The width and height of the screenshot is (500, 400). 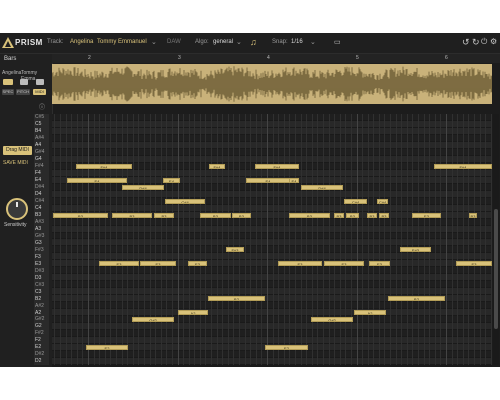 What do you see at coordinates (38, 124) in the screenshot?
I see `key-label: C5` at bounding box center [38, 124].